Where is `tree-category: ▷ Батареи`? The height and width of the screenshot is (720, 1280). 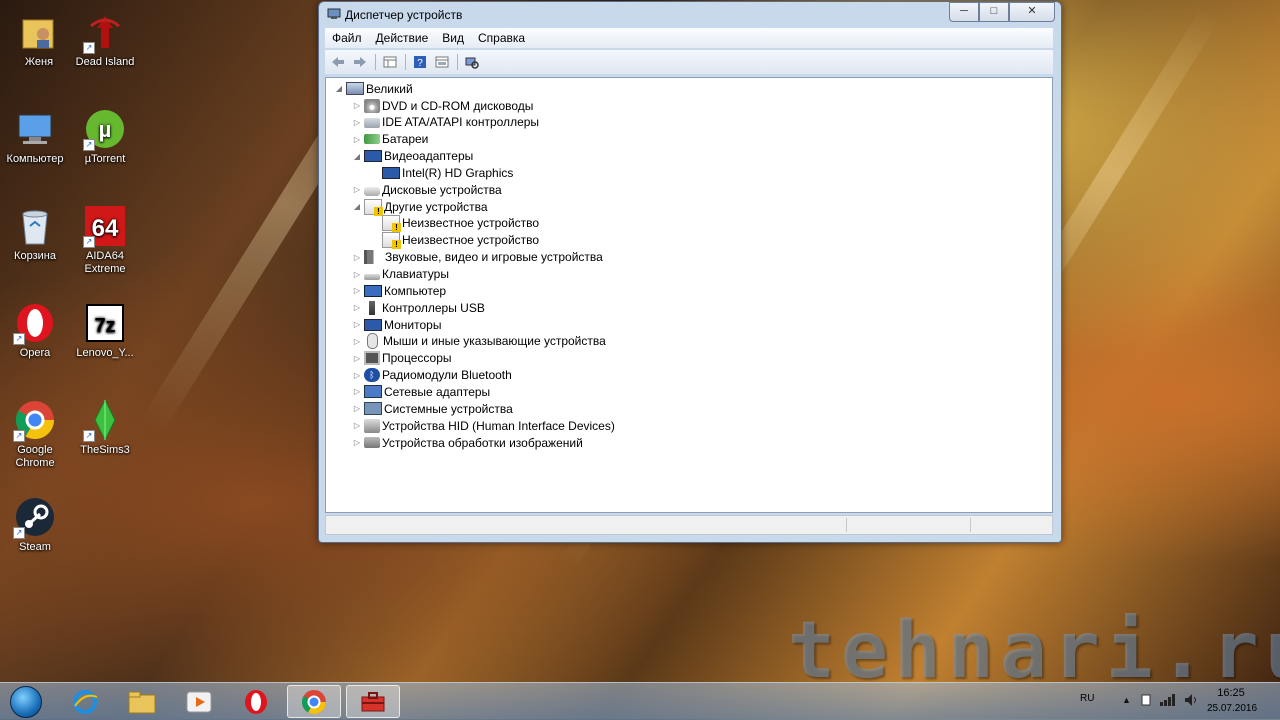
tree-category: ▷ Батареи is located at coordinates (390, 139).